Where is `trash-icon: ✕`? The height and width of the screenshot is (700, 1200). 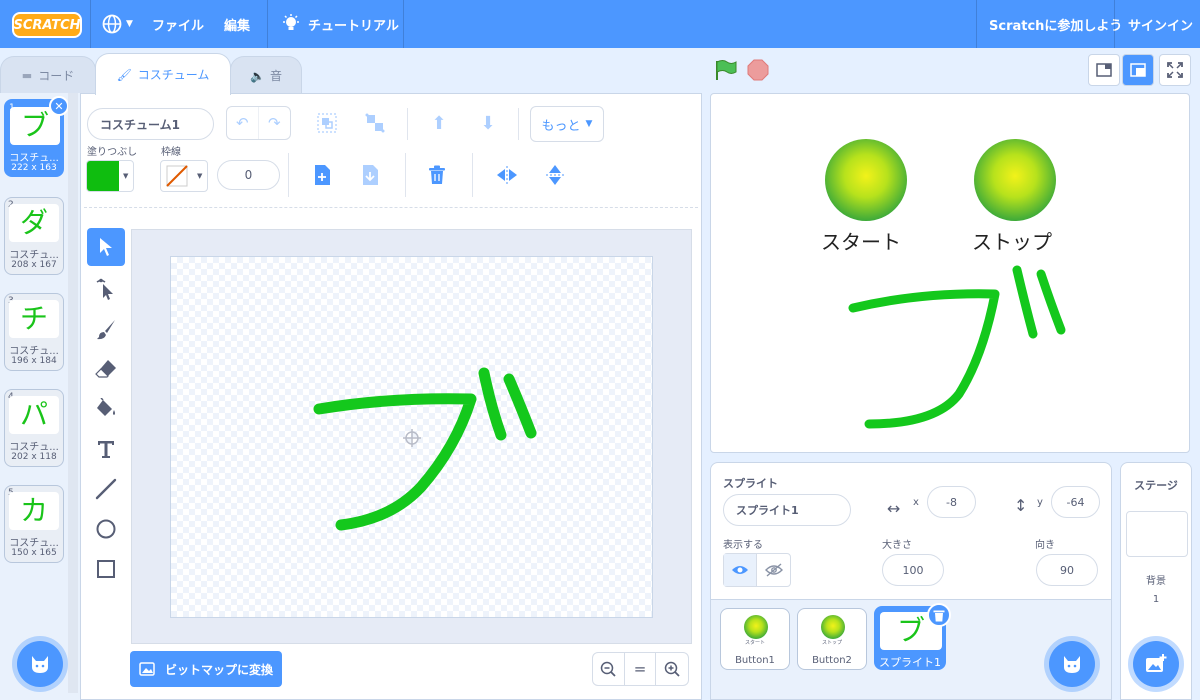 trash-icon: ✕ is located at coordinates (59, 106).